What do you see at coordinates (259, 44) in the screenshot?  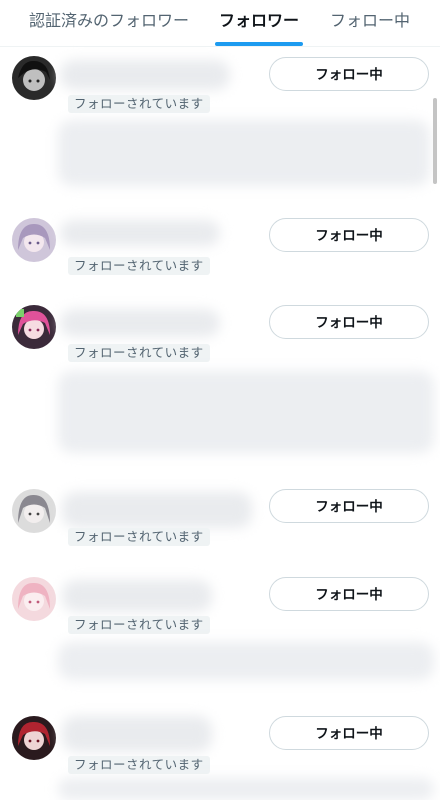 I see `active-tab-indicator` at bounding box center [259, 44].